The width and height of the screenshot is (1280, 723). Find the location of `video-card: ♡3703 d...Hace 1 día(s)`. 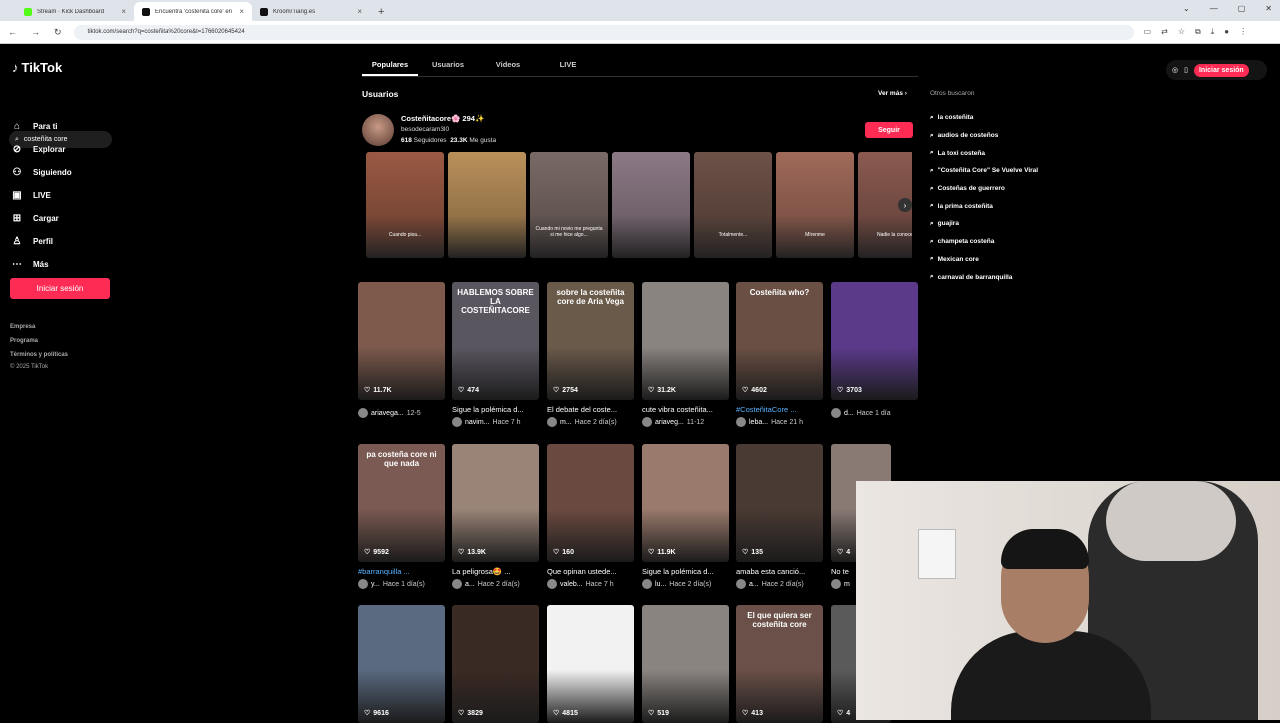

video-card: ♡3703 d...Hace 1 día(s) is located at coordinates (874, 350).